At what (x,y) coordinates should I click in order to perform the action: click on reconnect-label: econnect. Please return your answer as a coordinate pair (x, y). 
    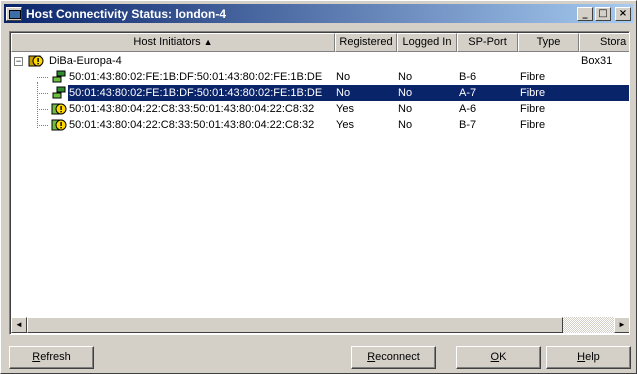
    Looking at the image, I should click on (397, 357).